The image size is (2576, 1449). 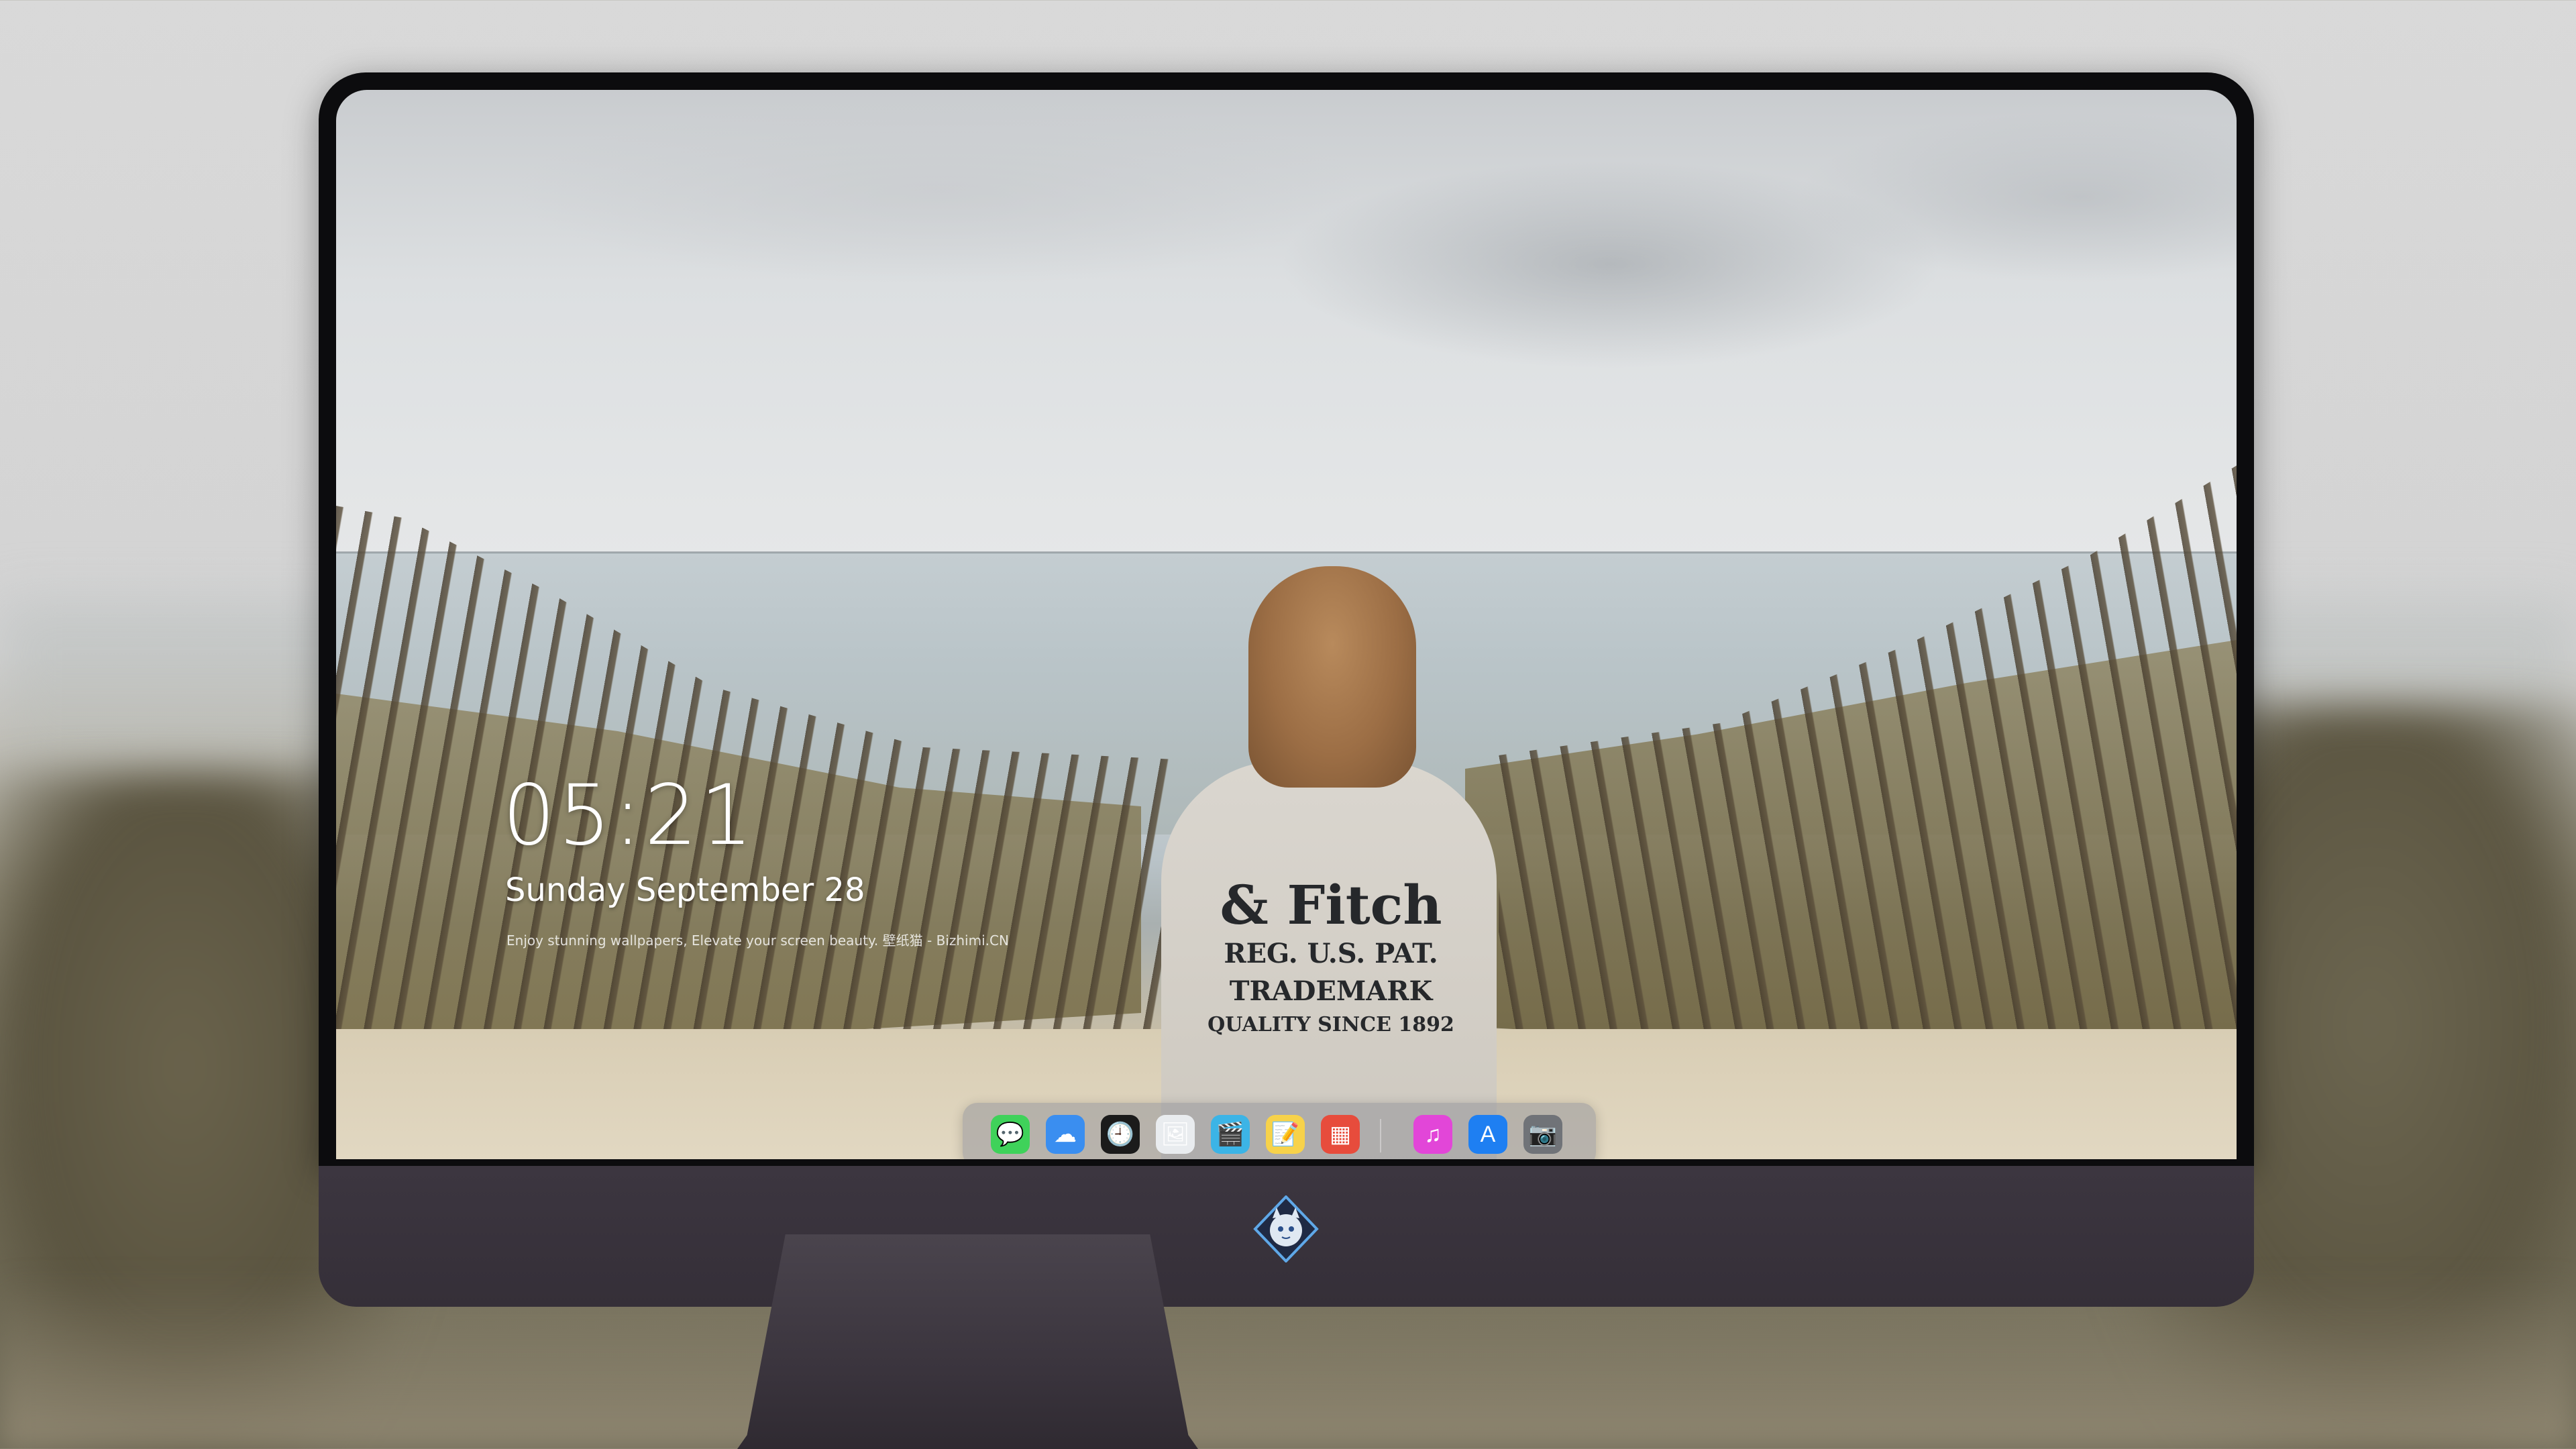 I want to click on lock-date: Sunday September 28, so click(x=685, y=890).